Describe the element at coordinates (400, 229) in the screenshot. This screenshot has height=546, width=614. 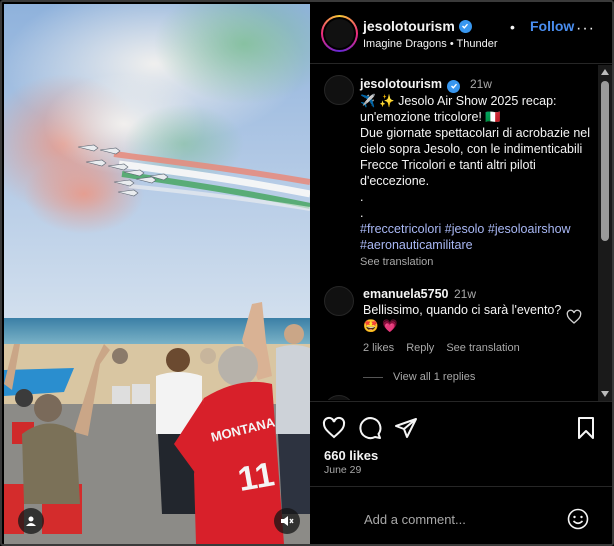
I see `hashtag-link: #freccetricolori` at that location.